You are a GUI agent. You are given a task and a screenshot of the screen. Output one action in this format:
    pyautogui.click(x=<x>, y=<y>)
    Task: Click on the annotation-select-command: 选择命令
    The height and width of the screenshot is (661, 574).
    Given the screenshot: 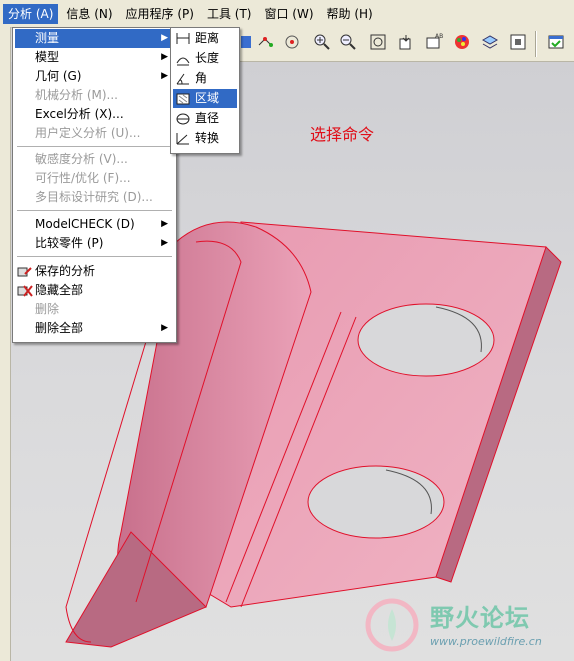 What is the action you would take?
    pyautogui.click(x=342, y=134)
    